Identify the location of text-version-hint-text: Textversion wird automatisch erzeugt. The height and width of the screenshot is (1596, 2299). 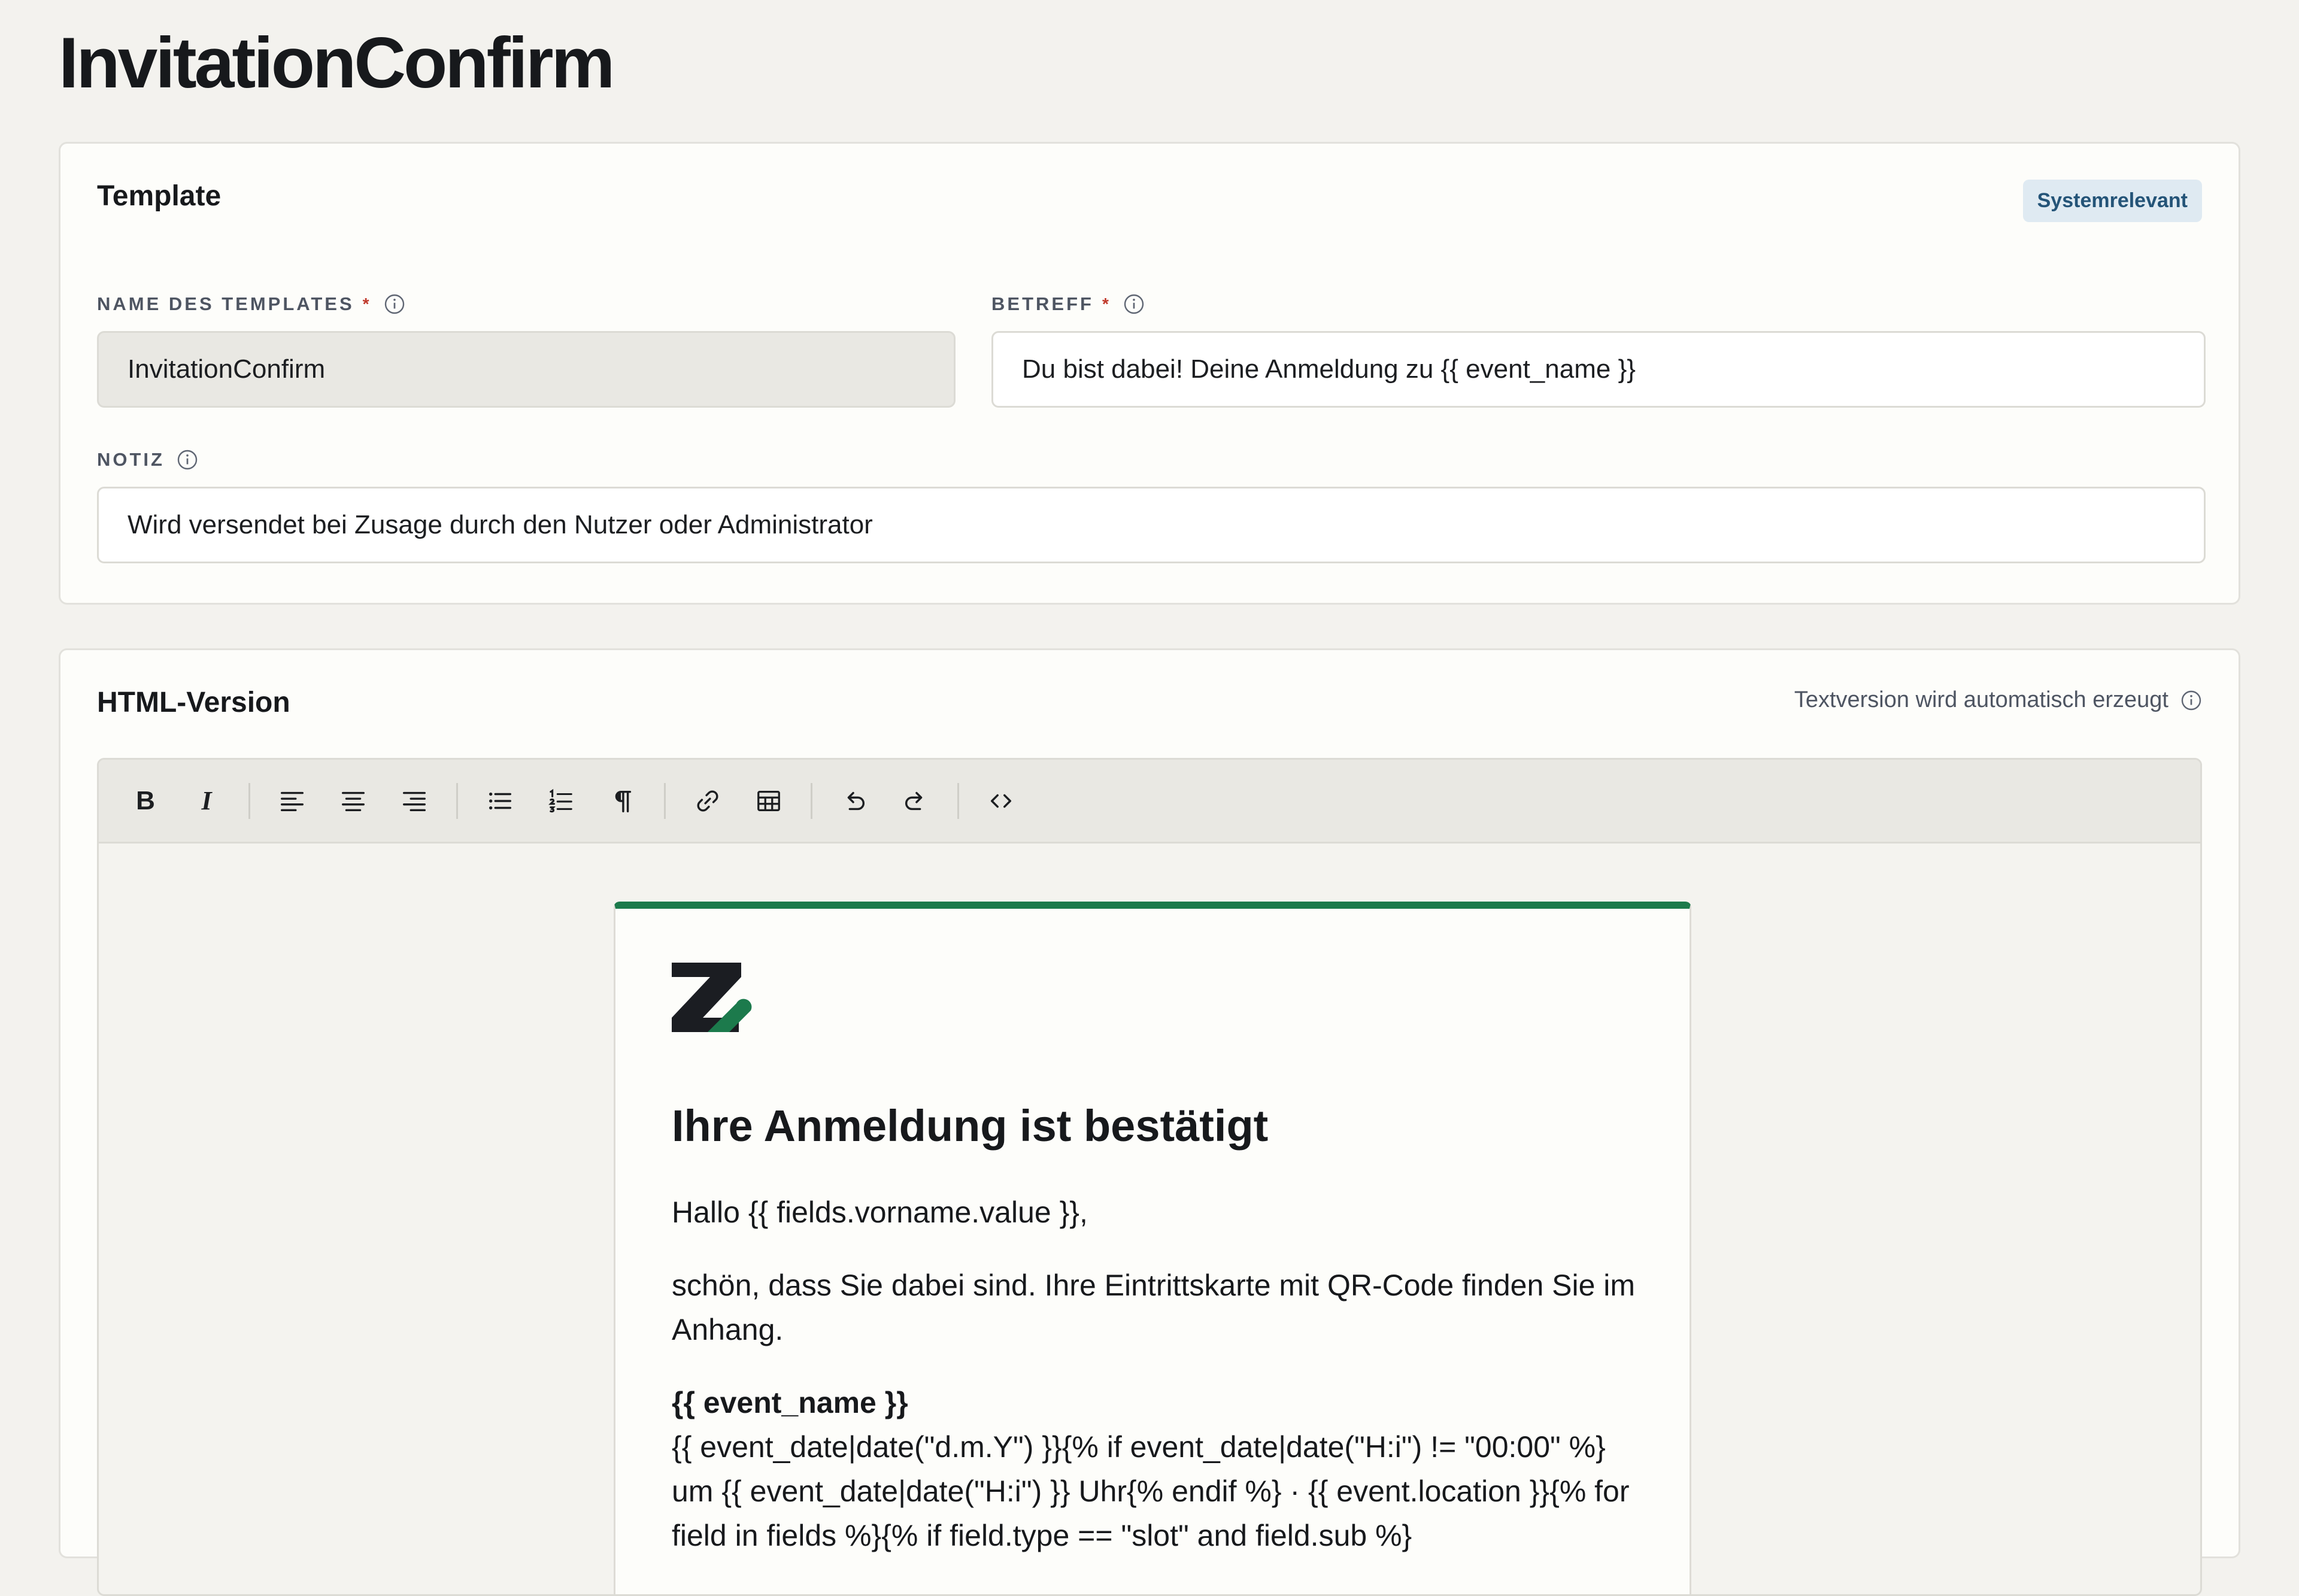
(1981, 700).